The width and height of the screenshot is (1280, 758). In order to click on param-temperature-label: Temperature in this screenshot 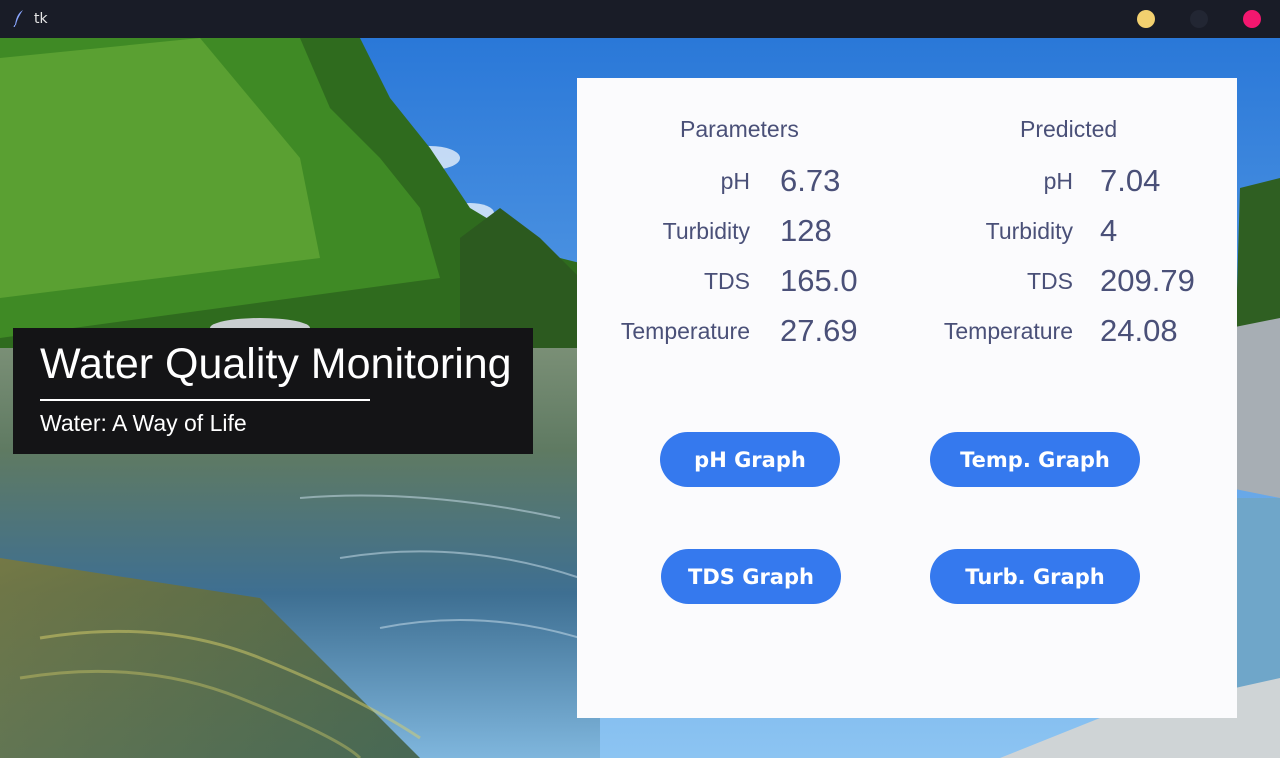, I will do `click(685, 331)`.